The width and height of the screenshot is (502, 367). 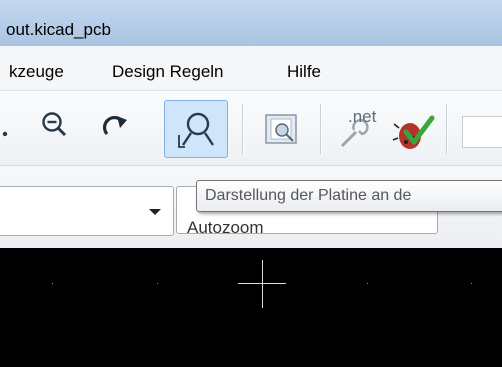 I want to click on crosshair-cursor, so click(x=262, y=284).